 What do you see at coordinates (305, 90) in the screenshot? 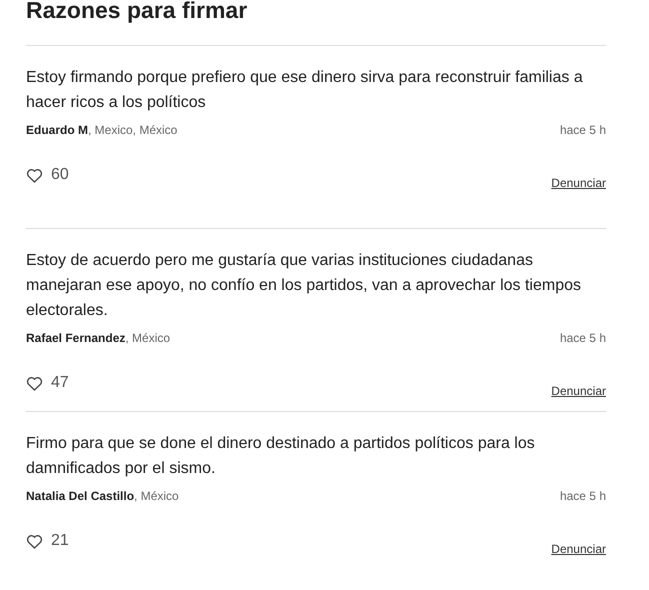
I see `comment-text: Estoy firmando porque prefiero que ese dinero sirva para reconstruir familias a hacer ricos a los políticos` at bounding box center [305, 90].